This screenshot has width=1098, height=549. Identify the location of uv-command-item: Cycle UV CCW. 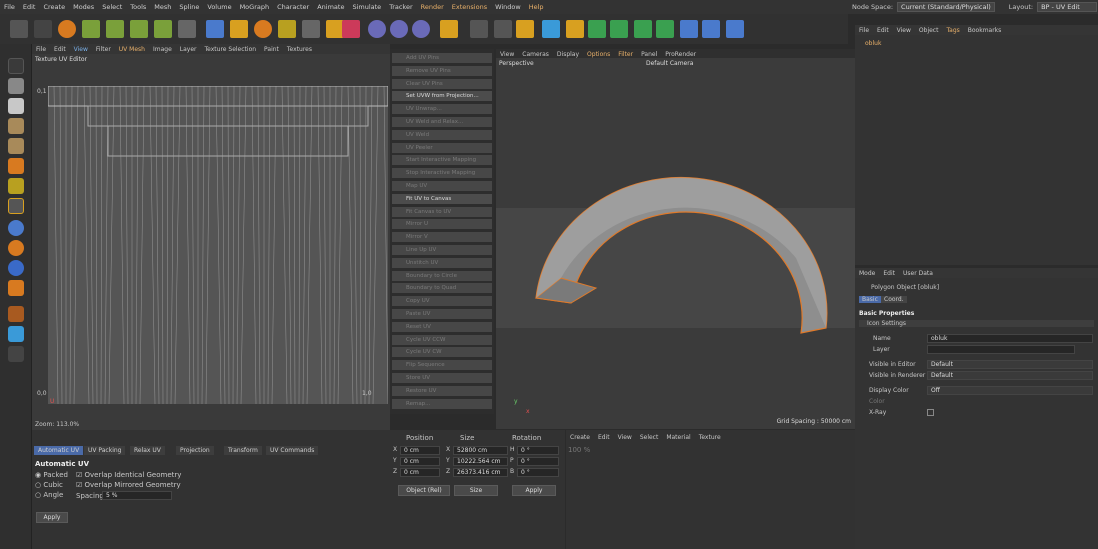
(442, 339).